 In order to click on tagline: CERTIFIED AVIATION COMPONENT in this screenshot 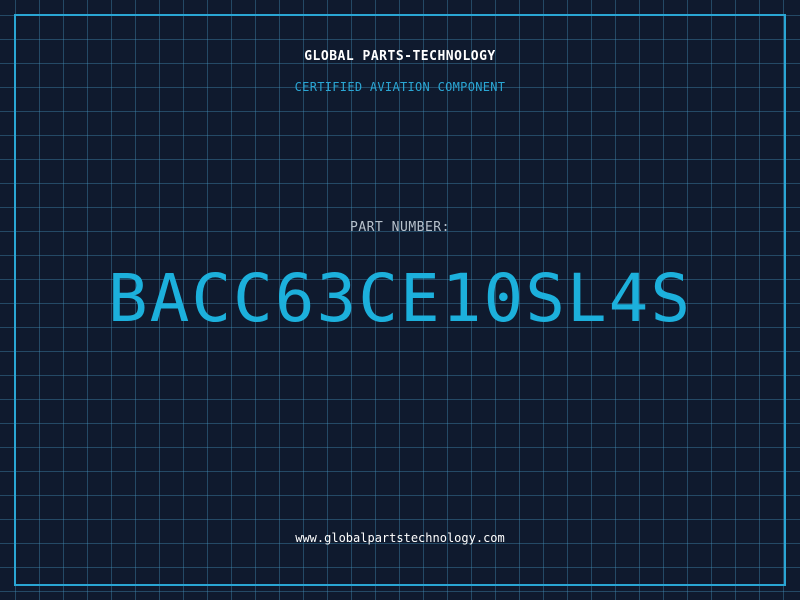, I will do `click(400, 87)`.